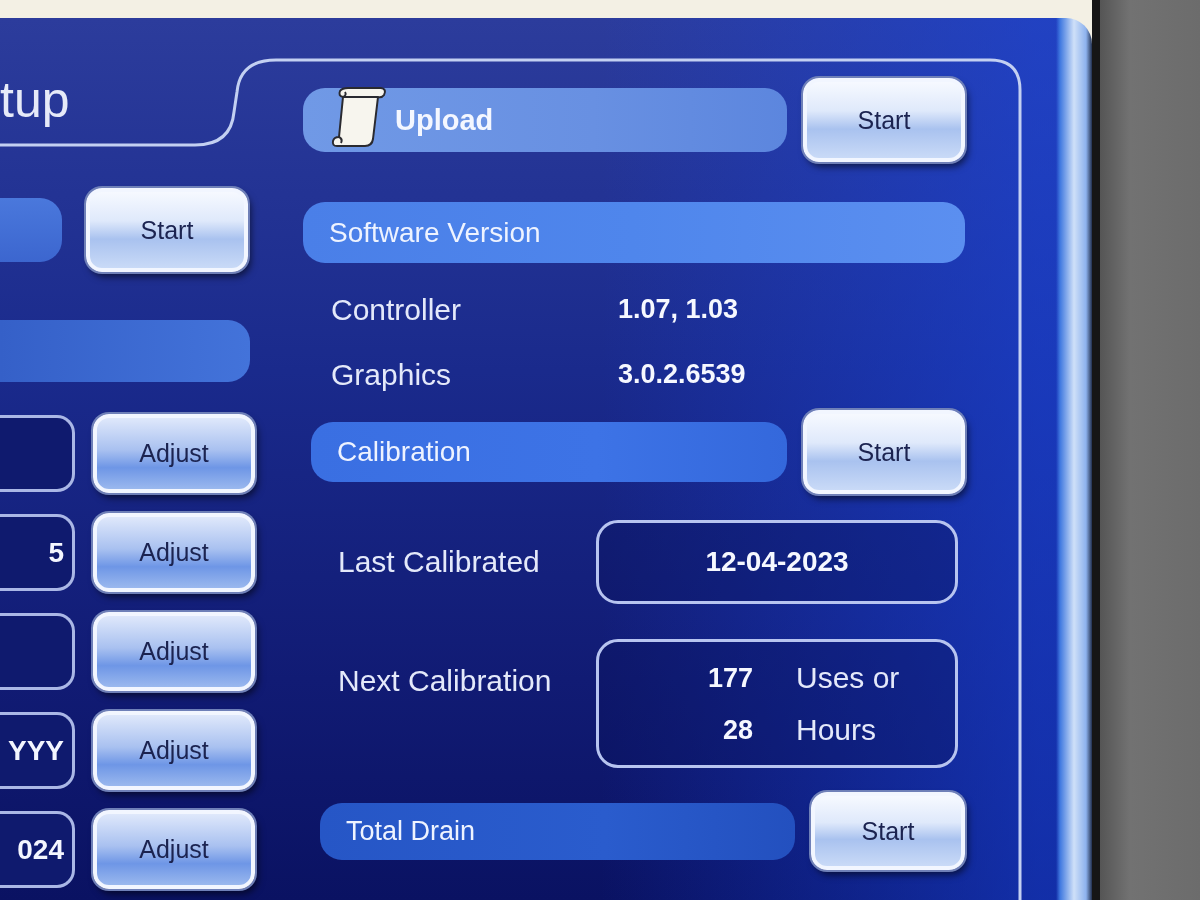 This screenshot has height=900, width=1200. I want to click on scroll-icon, so click(359, 117).